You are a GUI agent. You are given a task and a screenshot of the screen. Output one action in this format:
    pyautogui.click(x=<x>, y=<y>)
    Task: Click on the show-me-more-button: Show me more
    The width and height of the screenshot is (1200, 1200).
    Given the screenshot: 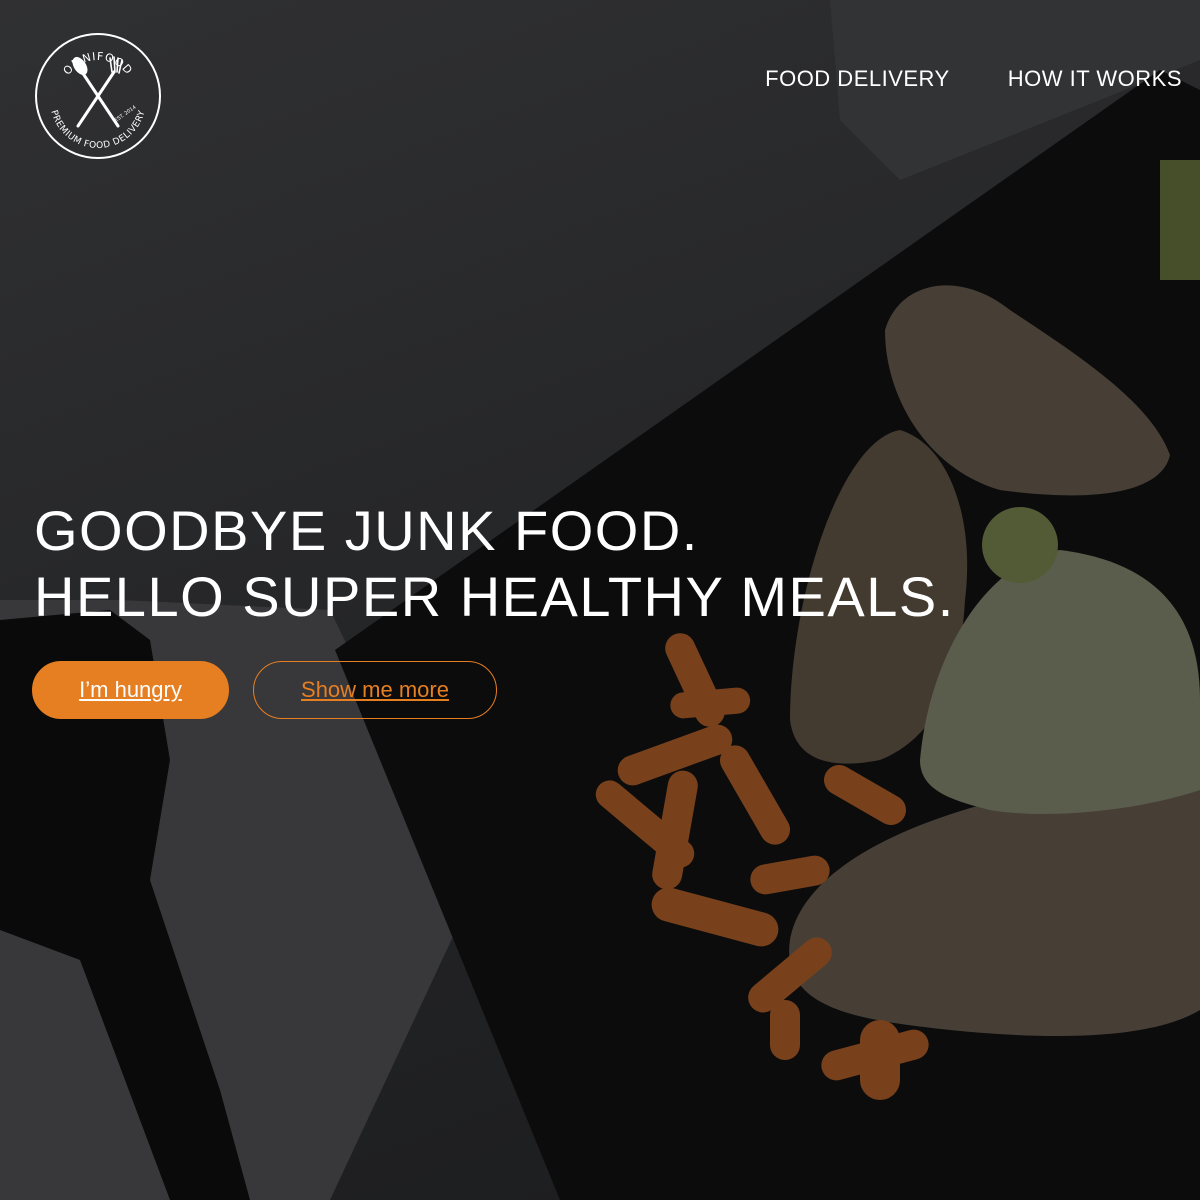 What is the action you would take?
    pyautogui.click(x=375, y=690)
    